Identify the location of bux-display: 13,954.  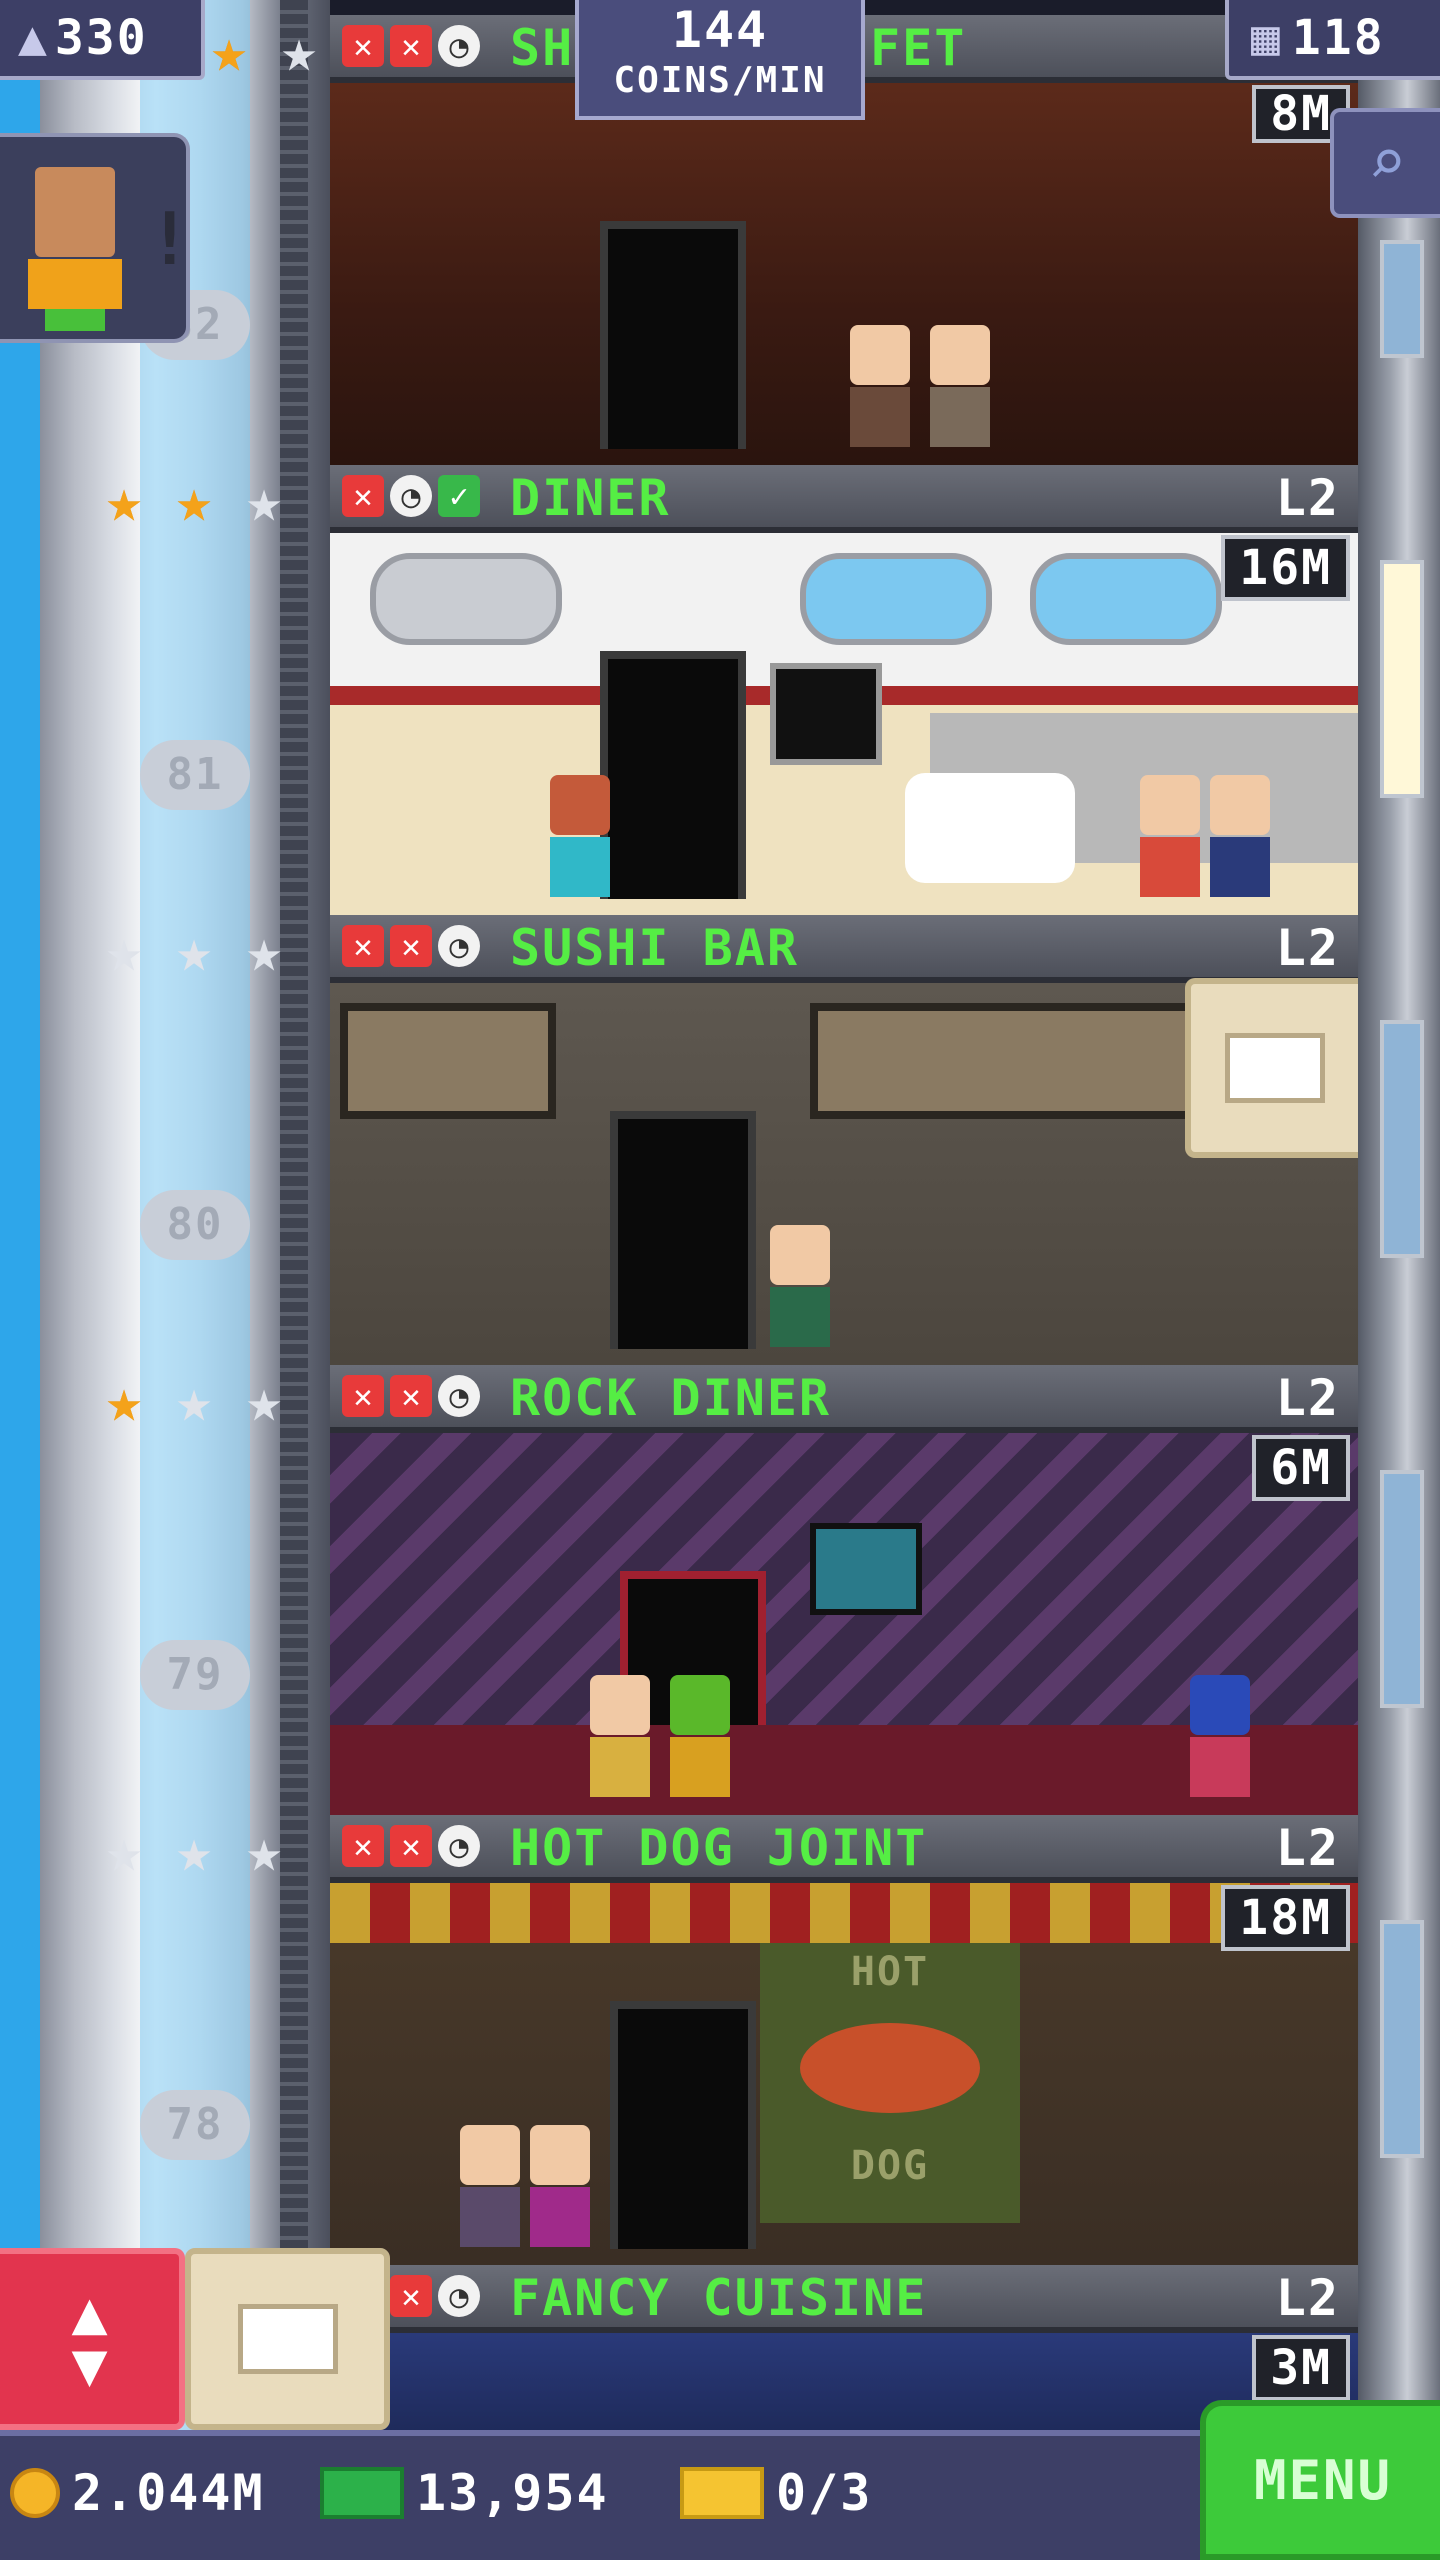
(464, 2493).